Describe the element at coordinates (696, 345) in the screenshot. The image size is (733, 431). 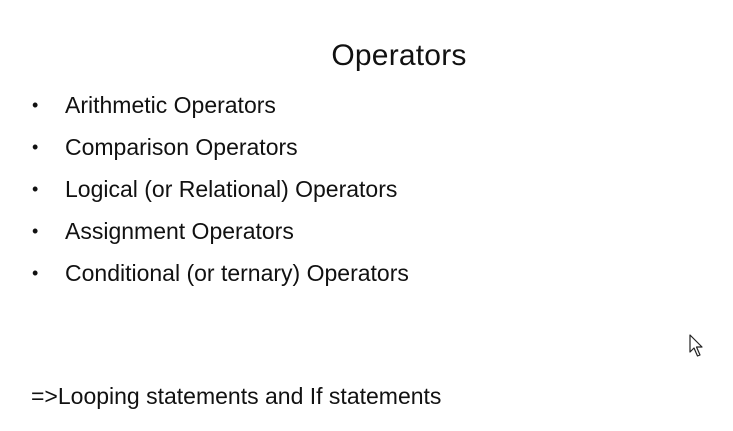
I see `mouse-pointer-icon` at that location.